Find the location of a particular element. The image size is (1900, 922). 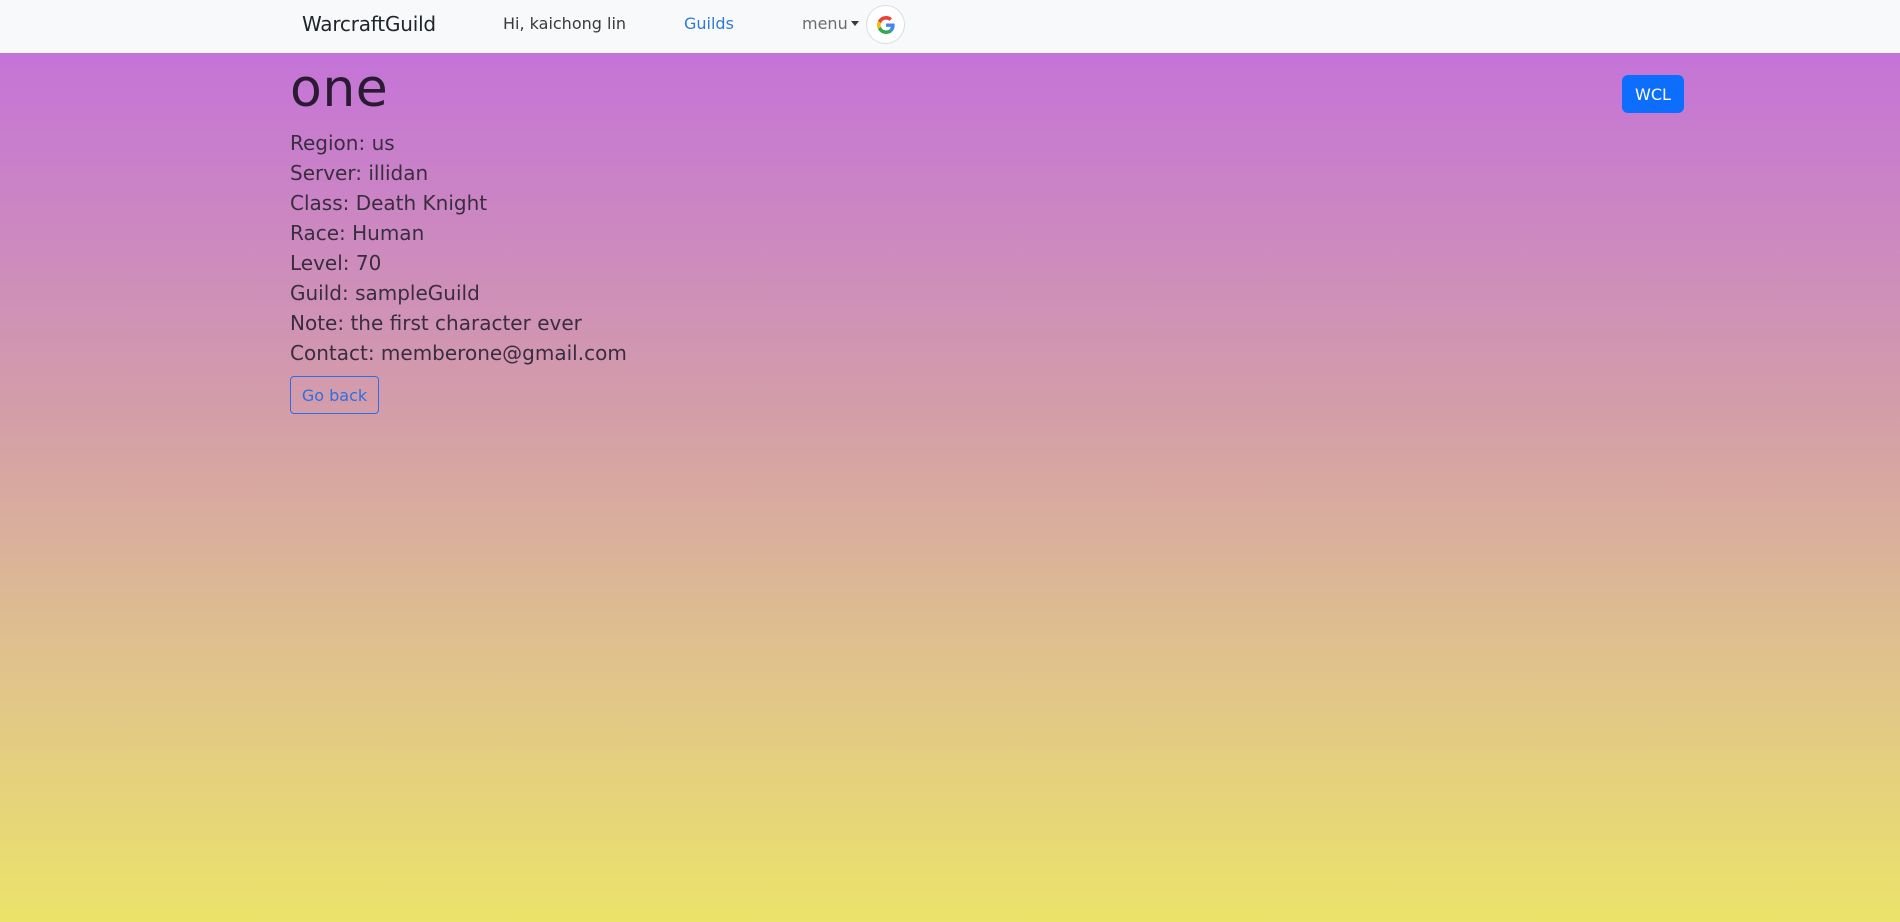

wcl-button: WCL is located at coordinates (1653, 94).